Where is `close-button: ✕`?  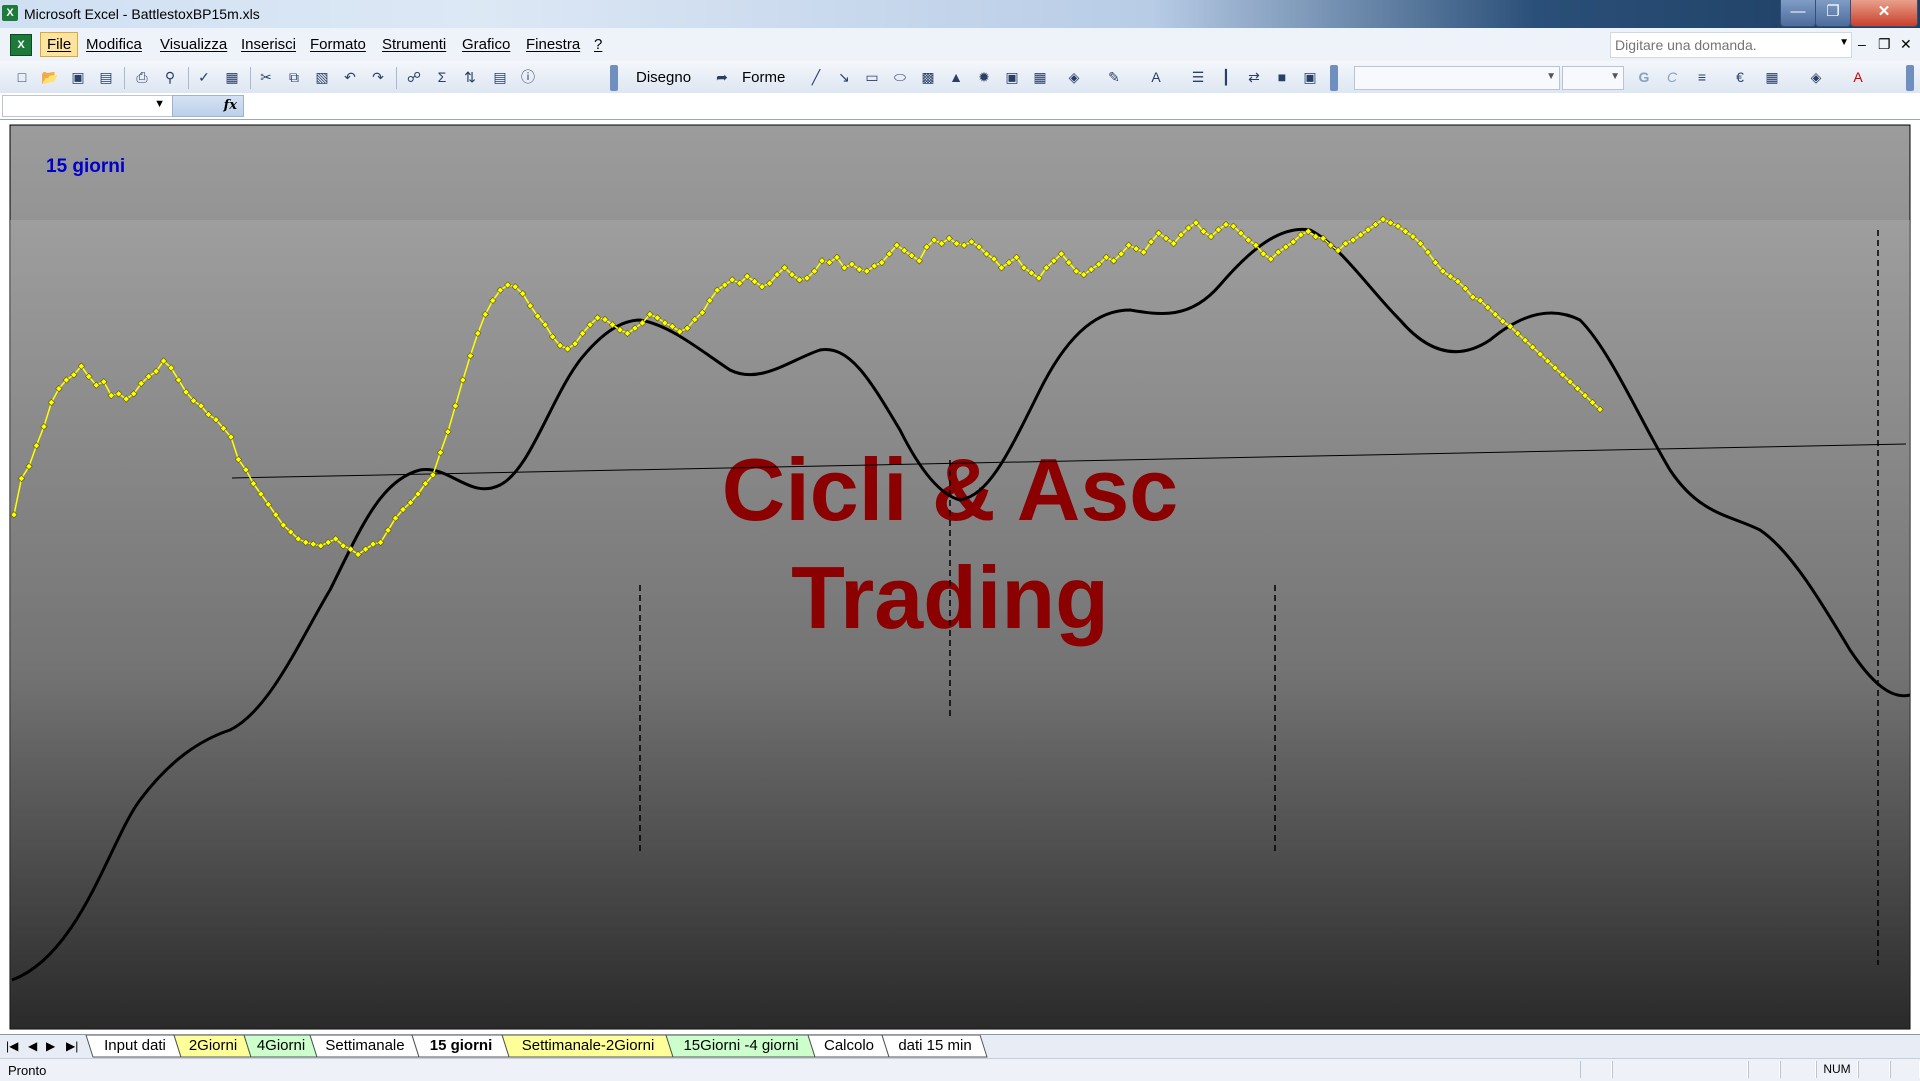 close-button: ✕ is located at coordinates (1884, 13).